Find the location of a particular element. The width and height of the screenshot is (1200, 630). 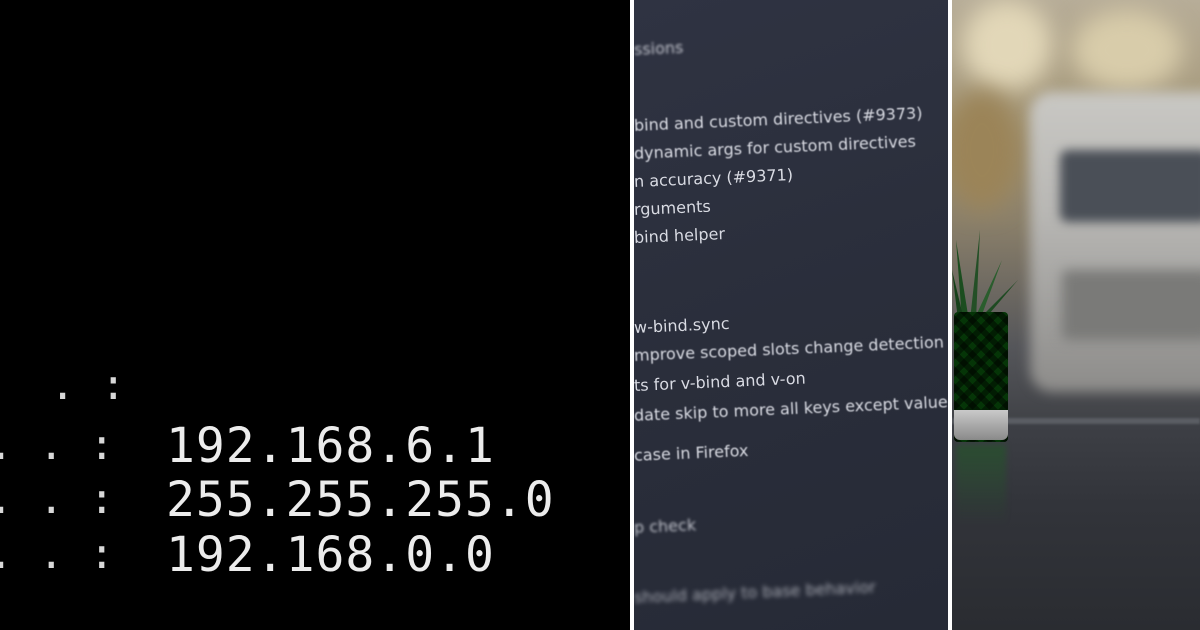

changelog-line: mprove scoped slots change detection a is located at coordinates (791, 348).